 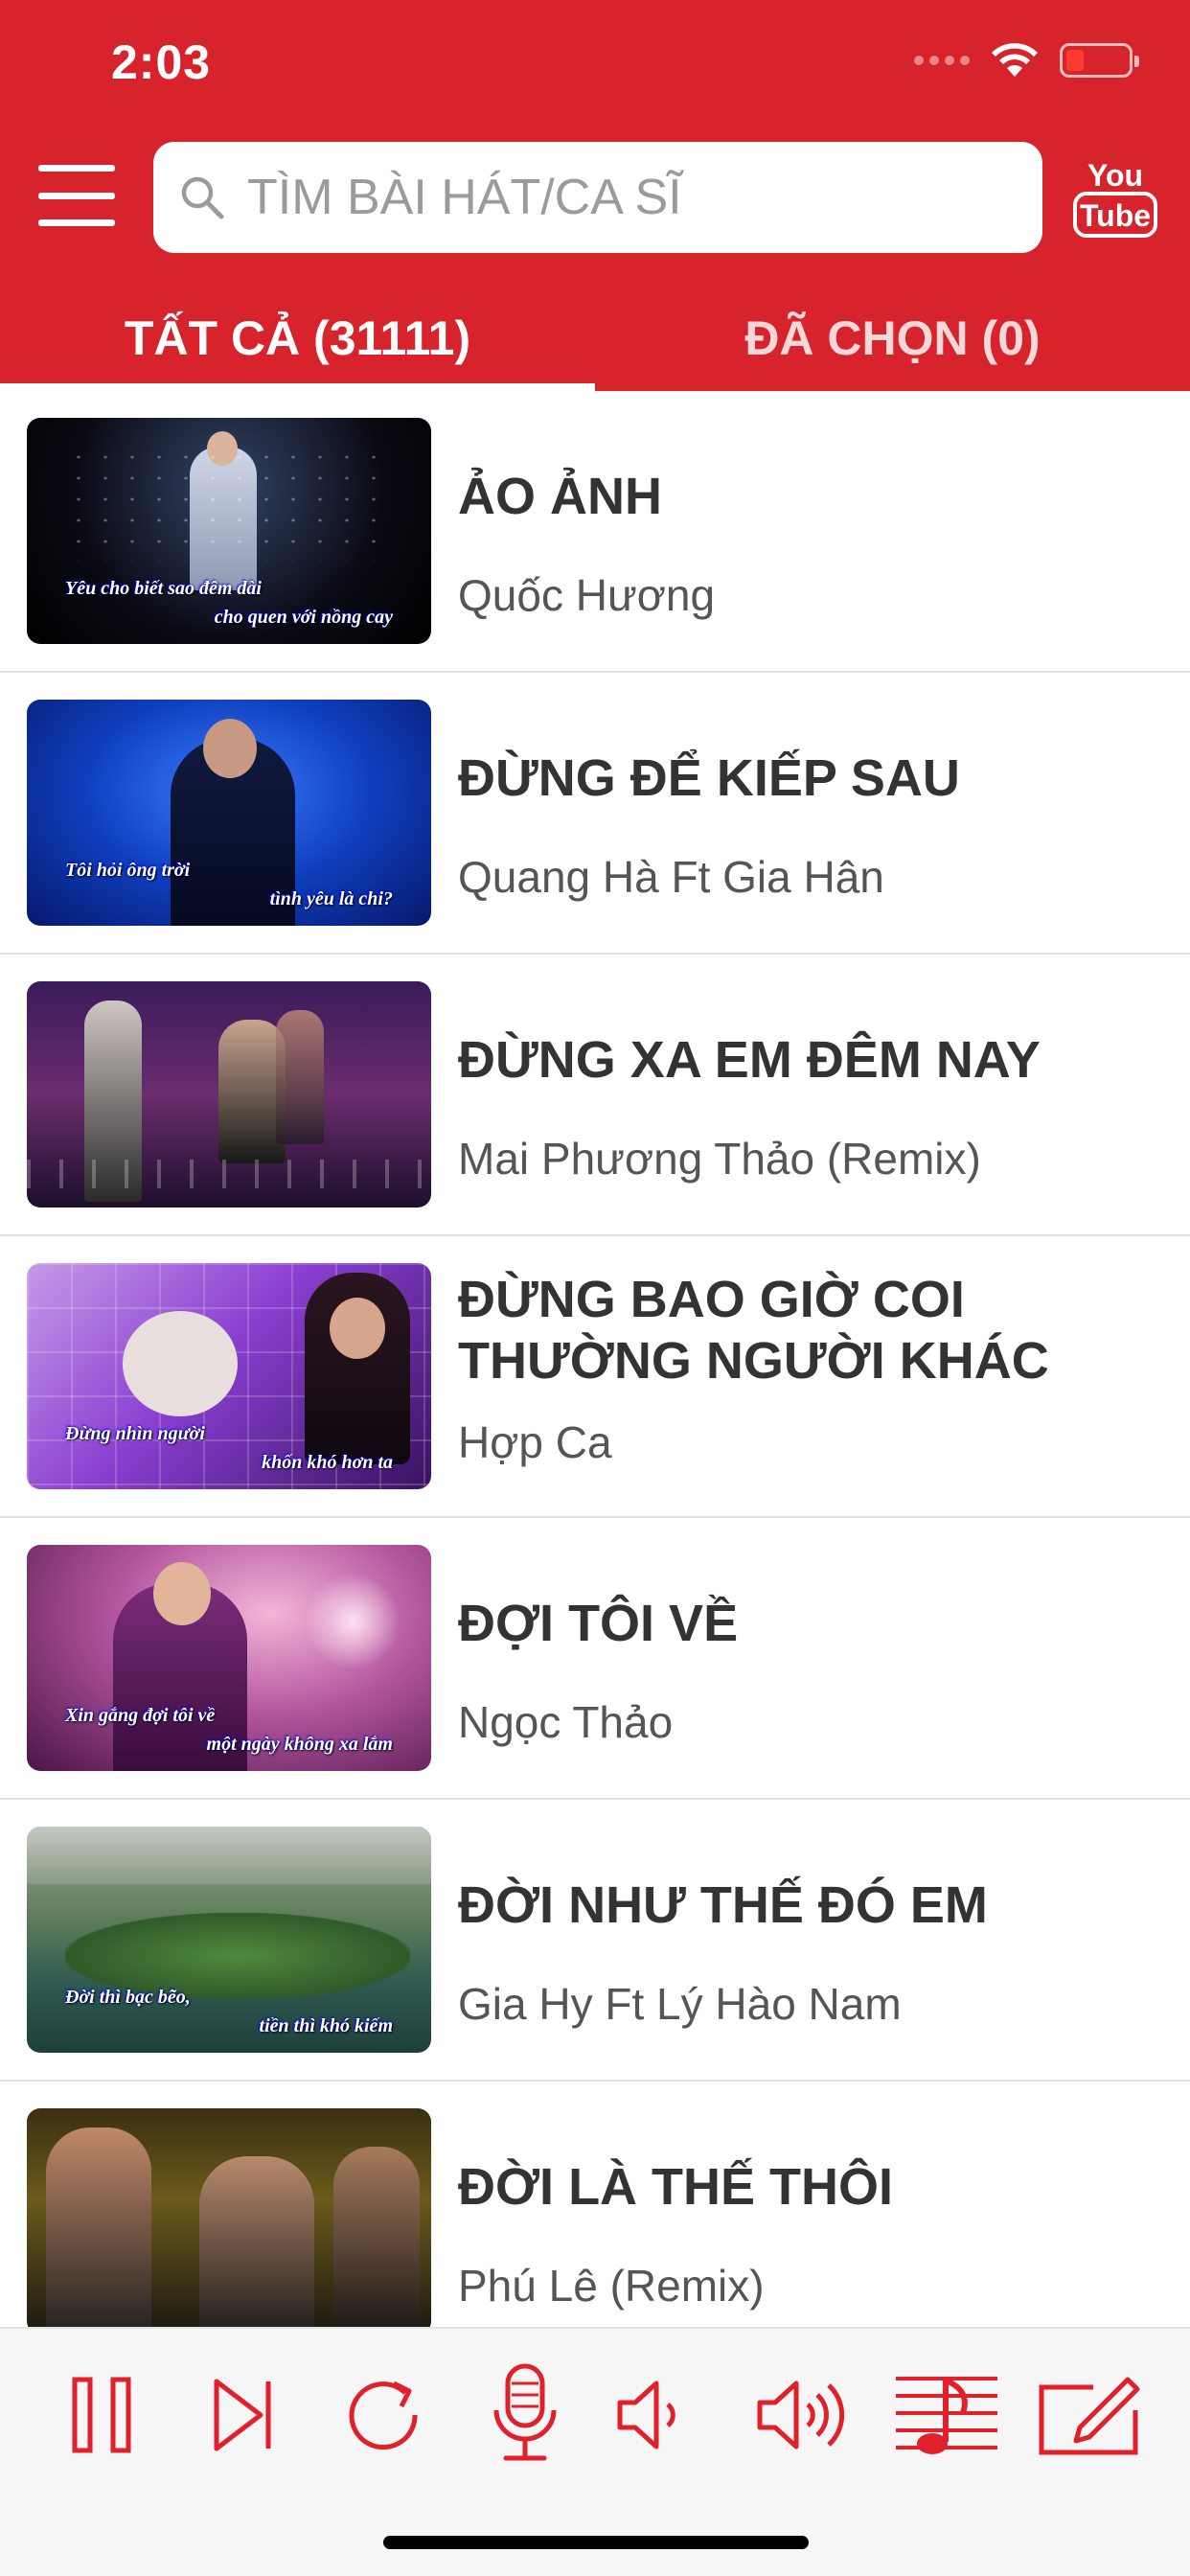 I want to click on tab-selected-label: ĐÃ CHỌN (0), so click(x=893, y=338).